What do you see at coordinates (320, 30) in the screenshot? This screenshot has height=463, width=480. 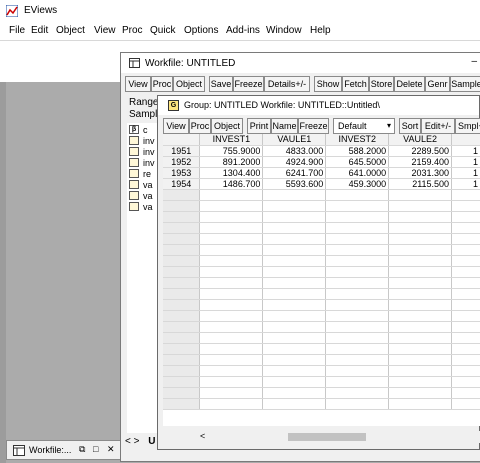 I see `menu-help: Help` at bounding box center [320, 30].